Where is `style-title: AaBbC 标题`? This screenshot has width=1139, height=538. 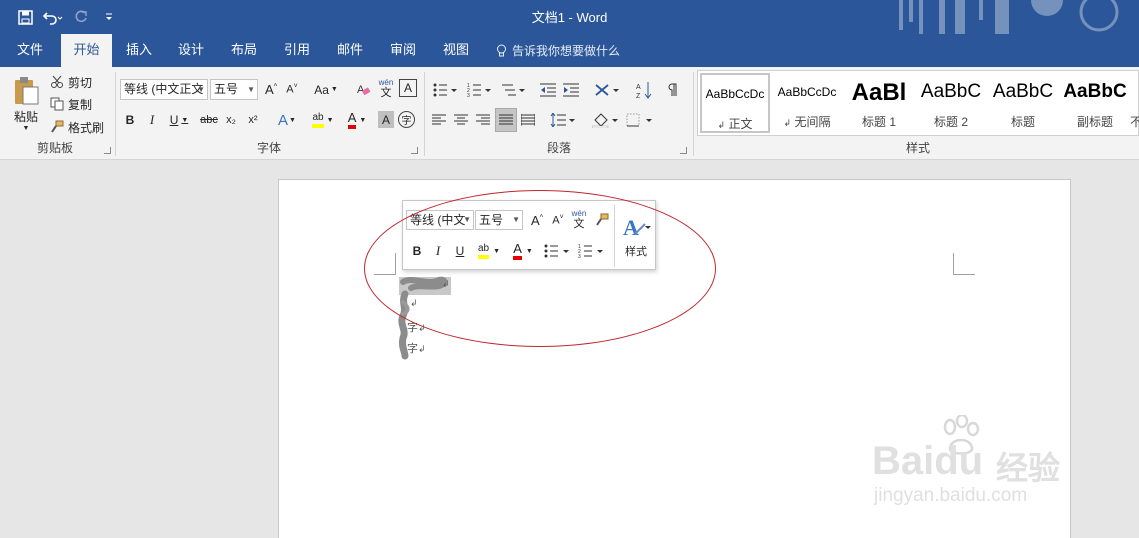 style-title: AaBbC 标题 is located at coordinates (1023, 103).